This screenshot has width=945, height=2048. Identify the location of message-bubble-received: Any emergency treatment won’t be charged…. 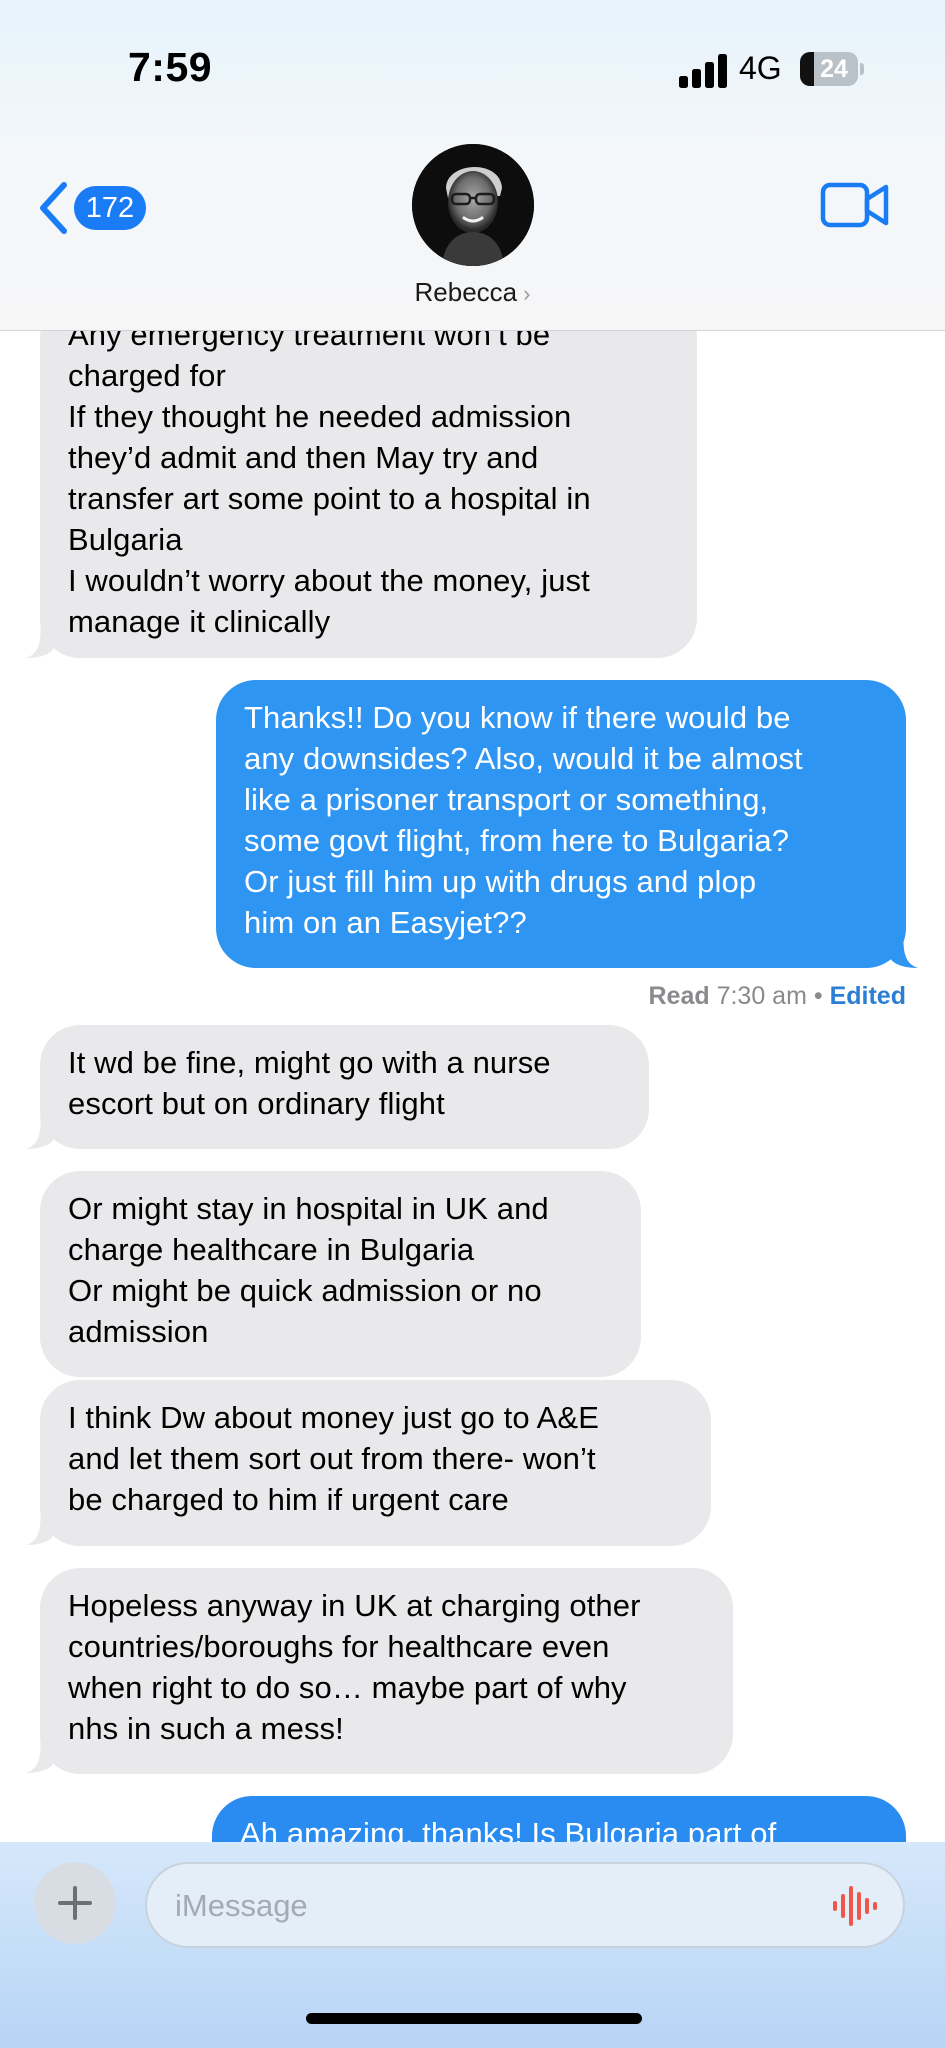
(368, 478).